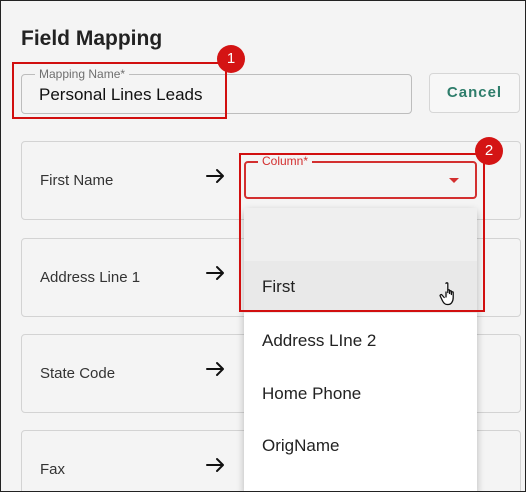 The width and height of the screenshot is (526, 492). I want to click on caret-down-icon, so click(454, 180).